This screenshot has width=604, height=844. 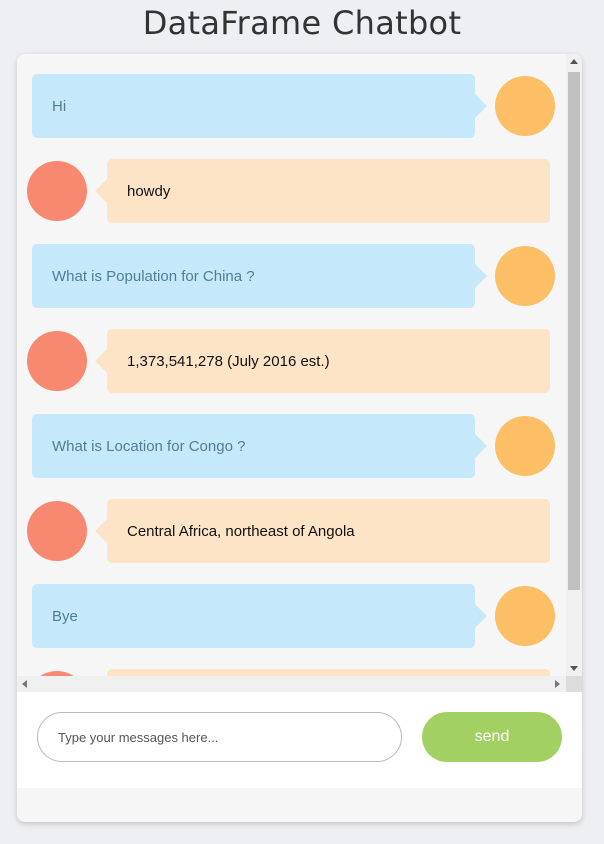 I want to click on user-message: What is Location for Congo ?, so click(x=291, y=447).